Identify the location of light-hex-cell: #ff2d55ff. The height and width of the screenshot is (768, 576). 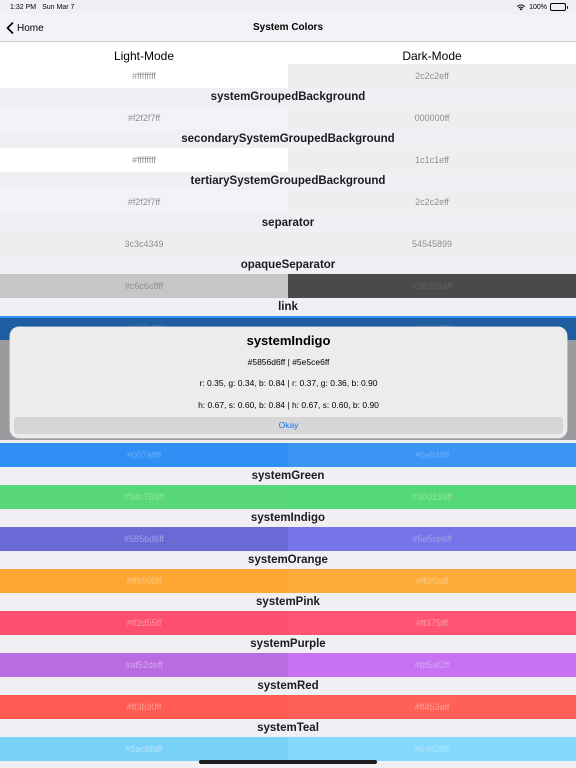
(144, 623).